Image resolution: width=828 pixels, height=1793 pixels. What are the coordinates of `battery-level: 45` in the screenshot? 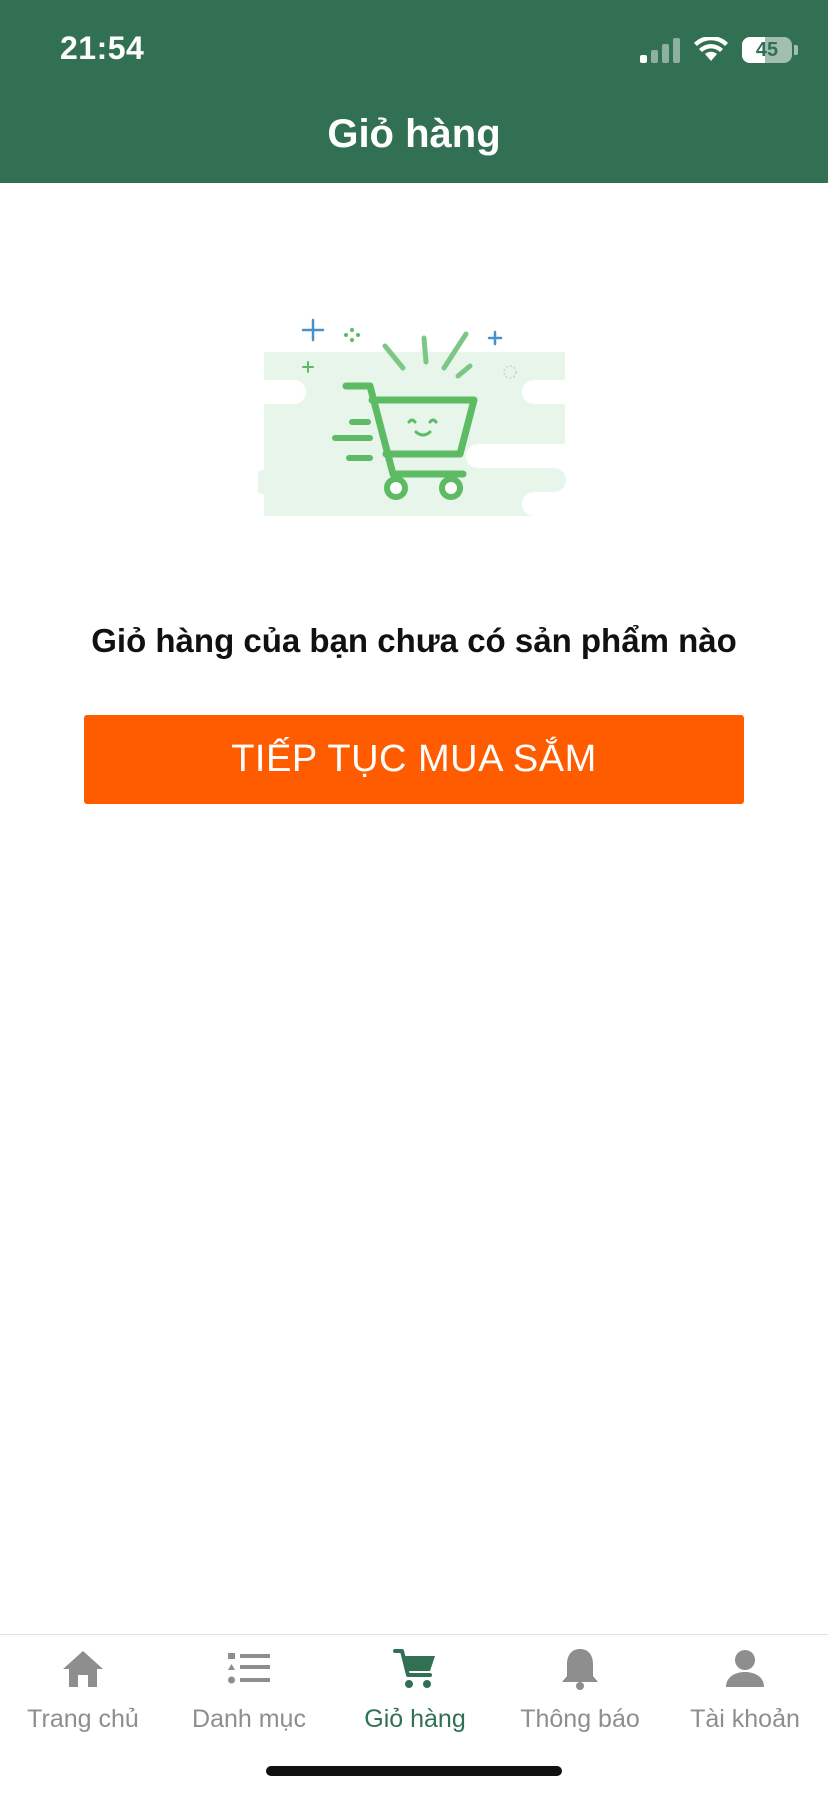 It's located at (767, 49).